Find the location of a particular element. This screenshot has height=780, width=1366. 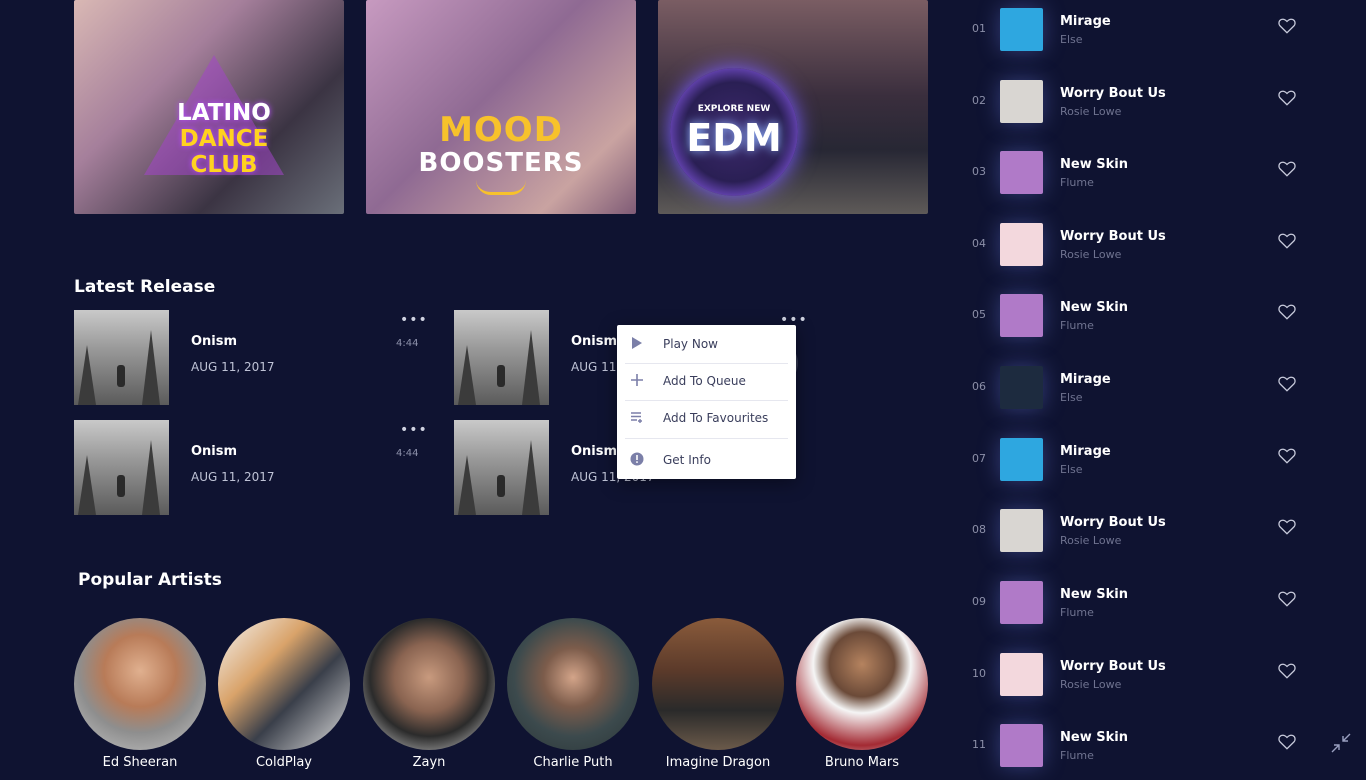

popular-artists-heading: Popular Artists is located at coordinates (150, 580).